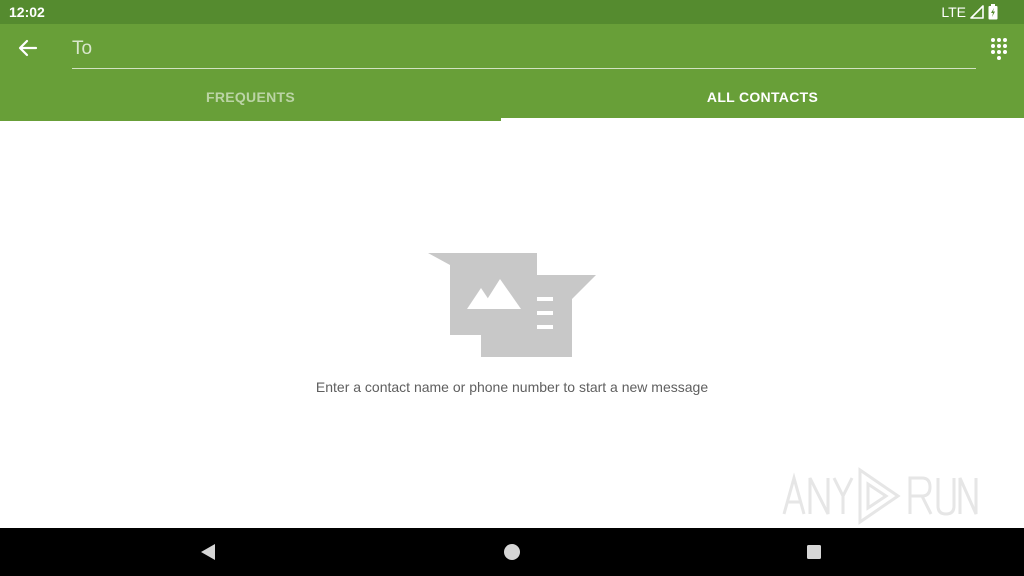  I want to click on system-navigation-bar, so click(512, 552).